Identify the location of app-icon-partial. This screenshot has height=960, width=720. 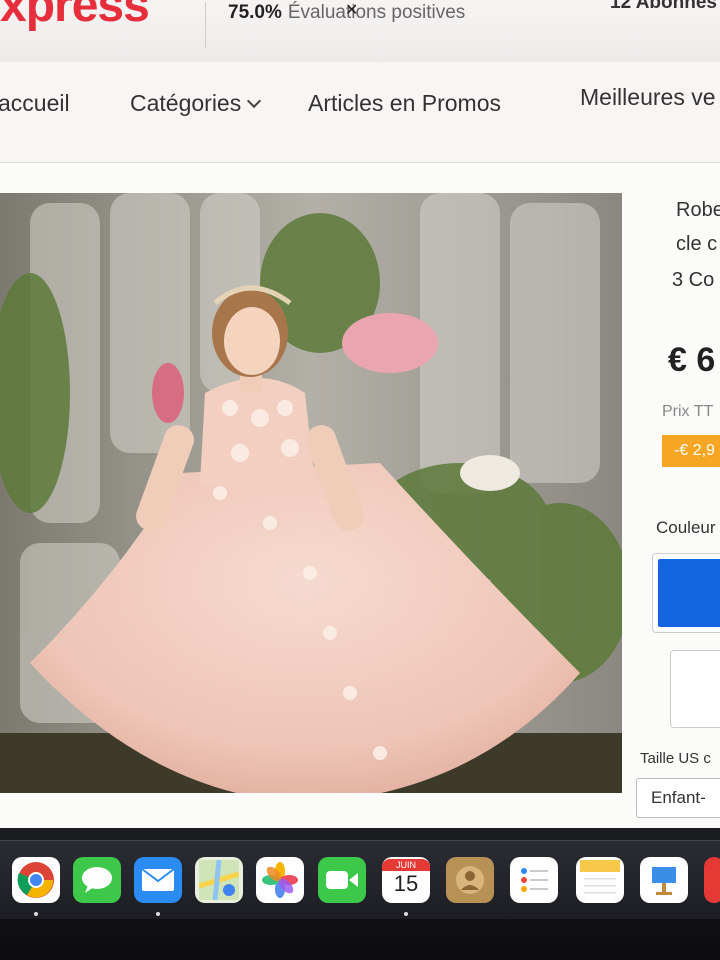
(712, 880).